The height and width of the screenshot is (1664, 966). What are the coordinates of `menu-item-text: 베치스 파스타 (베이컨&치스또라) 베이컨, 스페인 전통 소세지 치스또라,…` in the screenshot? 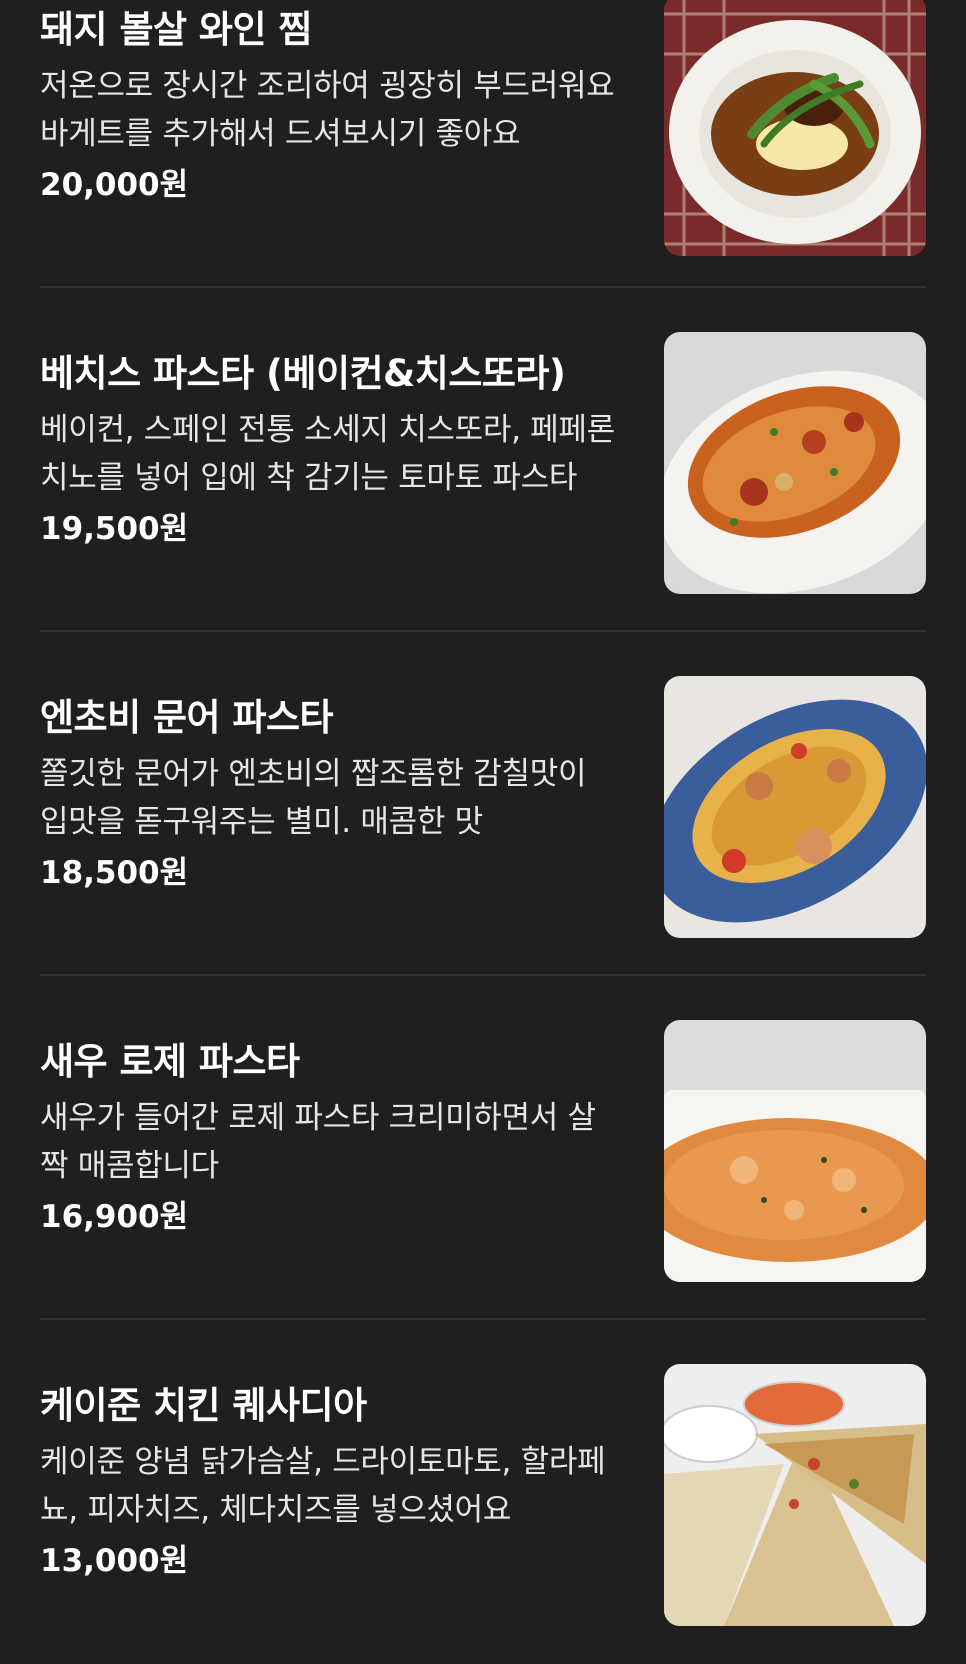 It's located at (330, 451).